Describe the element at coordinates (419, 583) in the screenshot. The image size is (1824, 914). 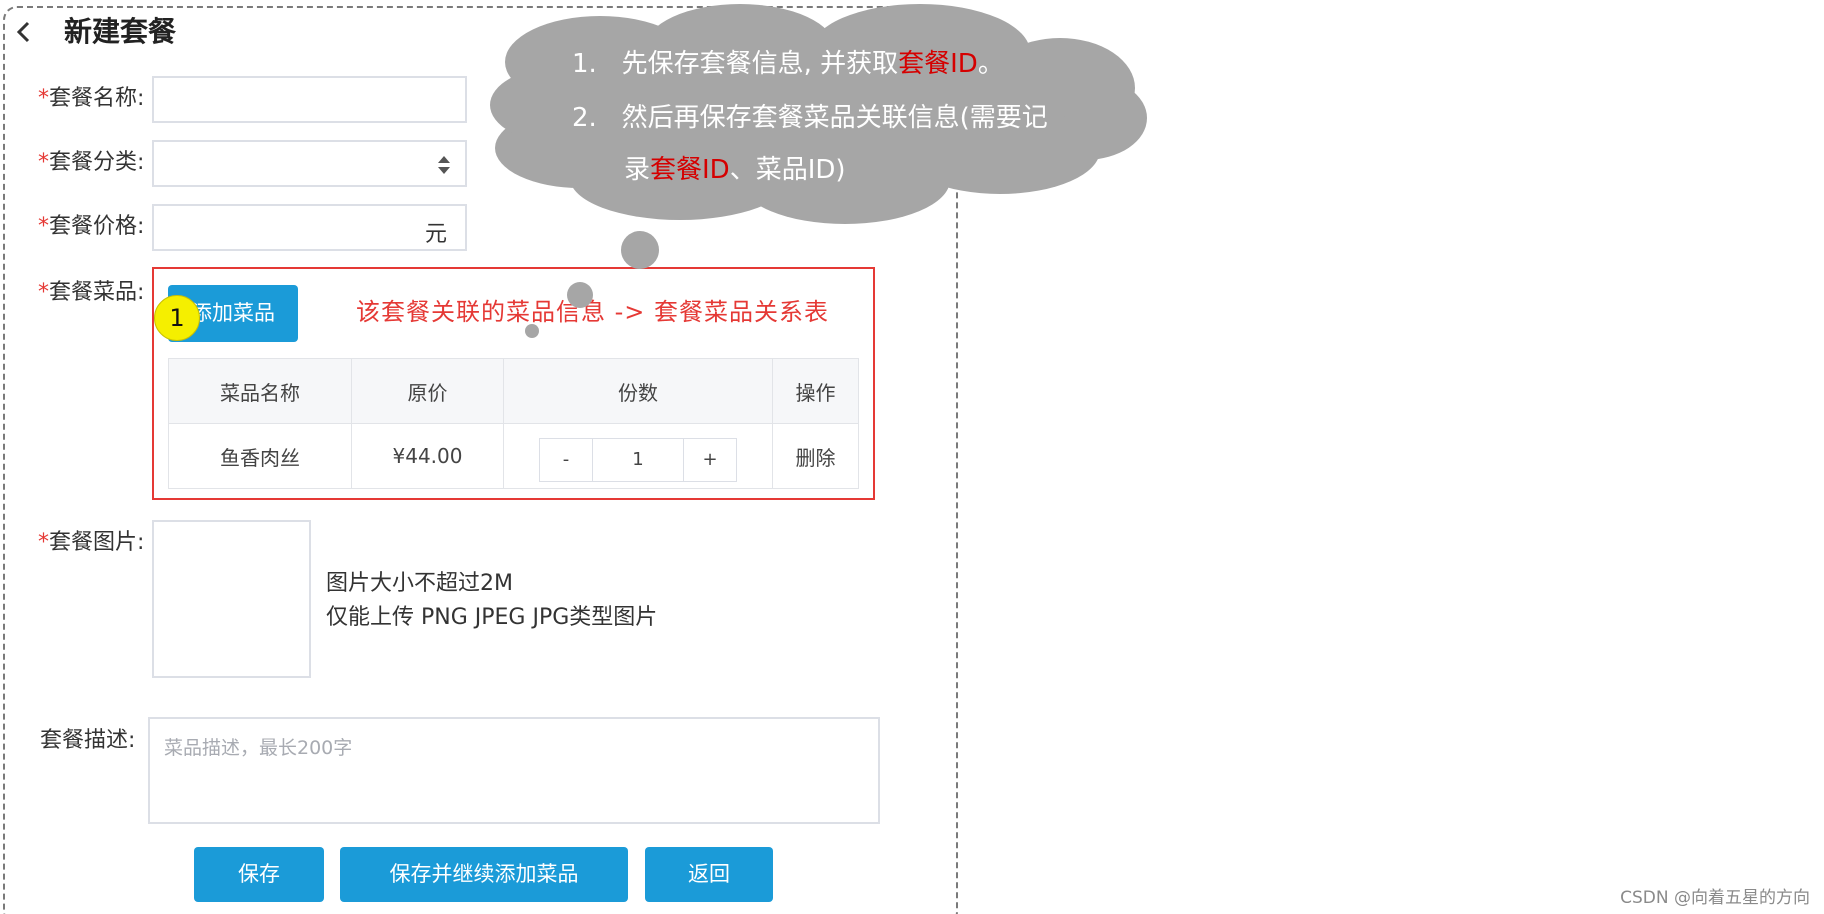
I see `upload-hint-size: 图片大小不超过2M` at that location.